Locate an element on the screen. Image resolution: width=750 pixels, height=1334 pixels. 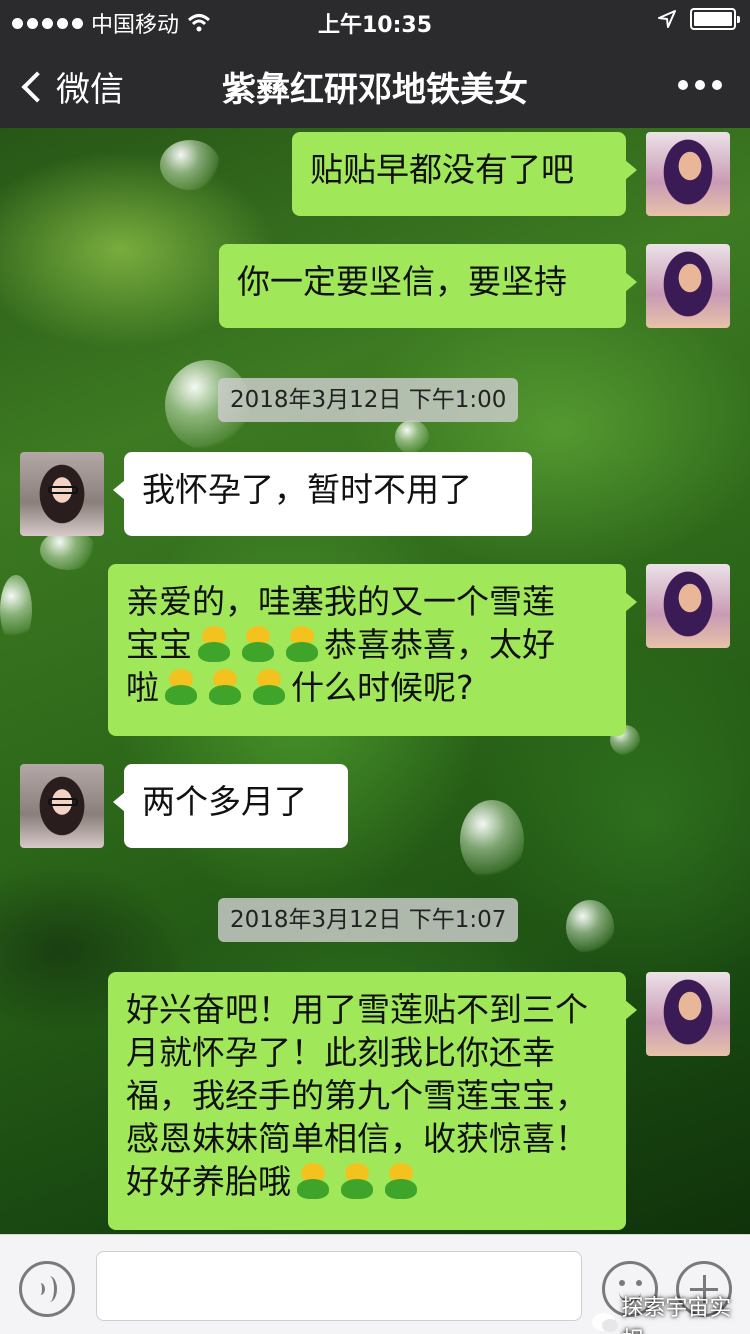
message-text: 什么时候呢? is located at coordinates (382, 687).